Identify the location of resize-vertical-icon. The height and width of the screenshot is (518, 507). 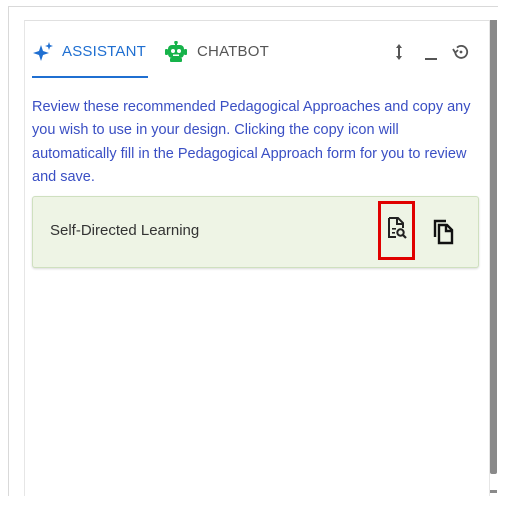
(399, 52).